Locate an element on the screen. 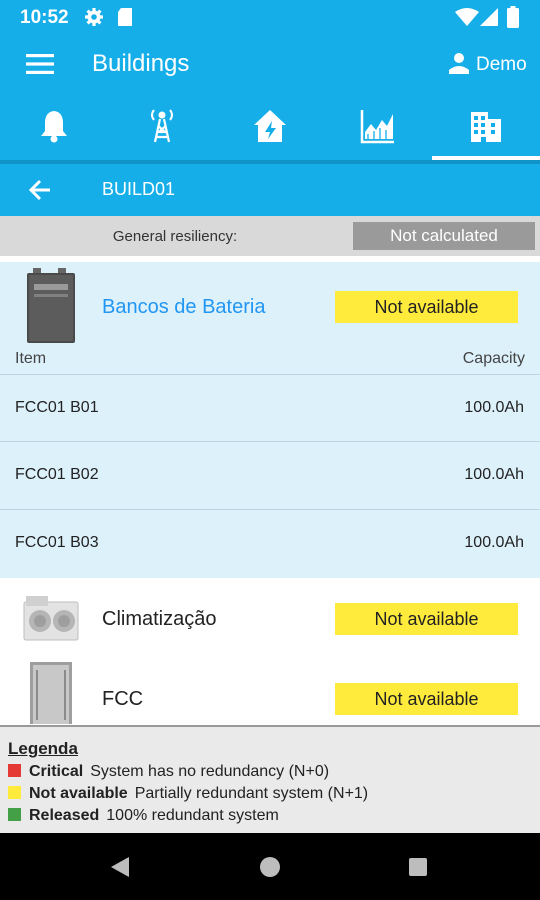  tab-bar is located at coordinates (270, 128).